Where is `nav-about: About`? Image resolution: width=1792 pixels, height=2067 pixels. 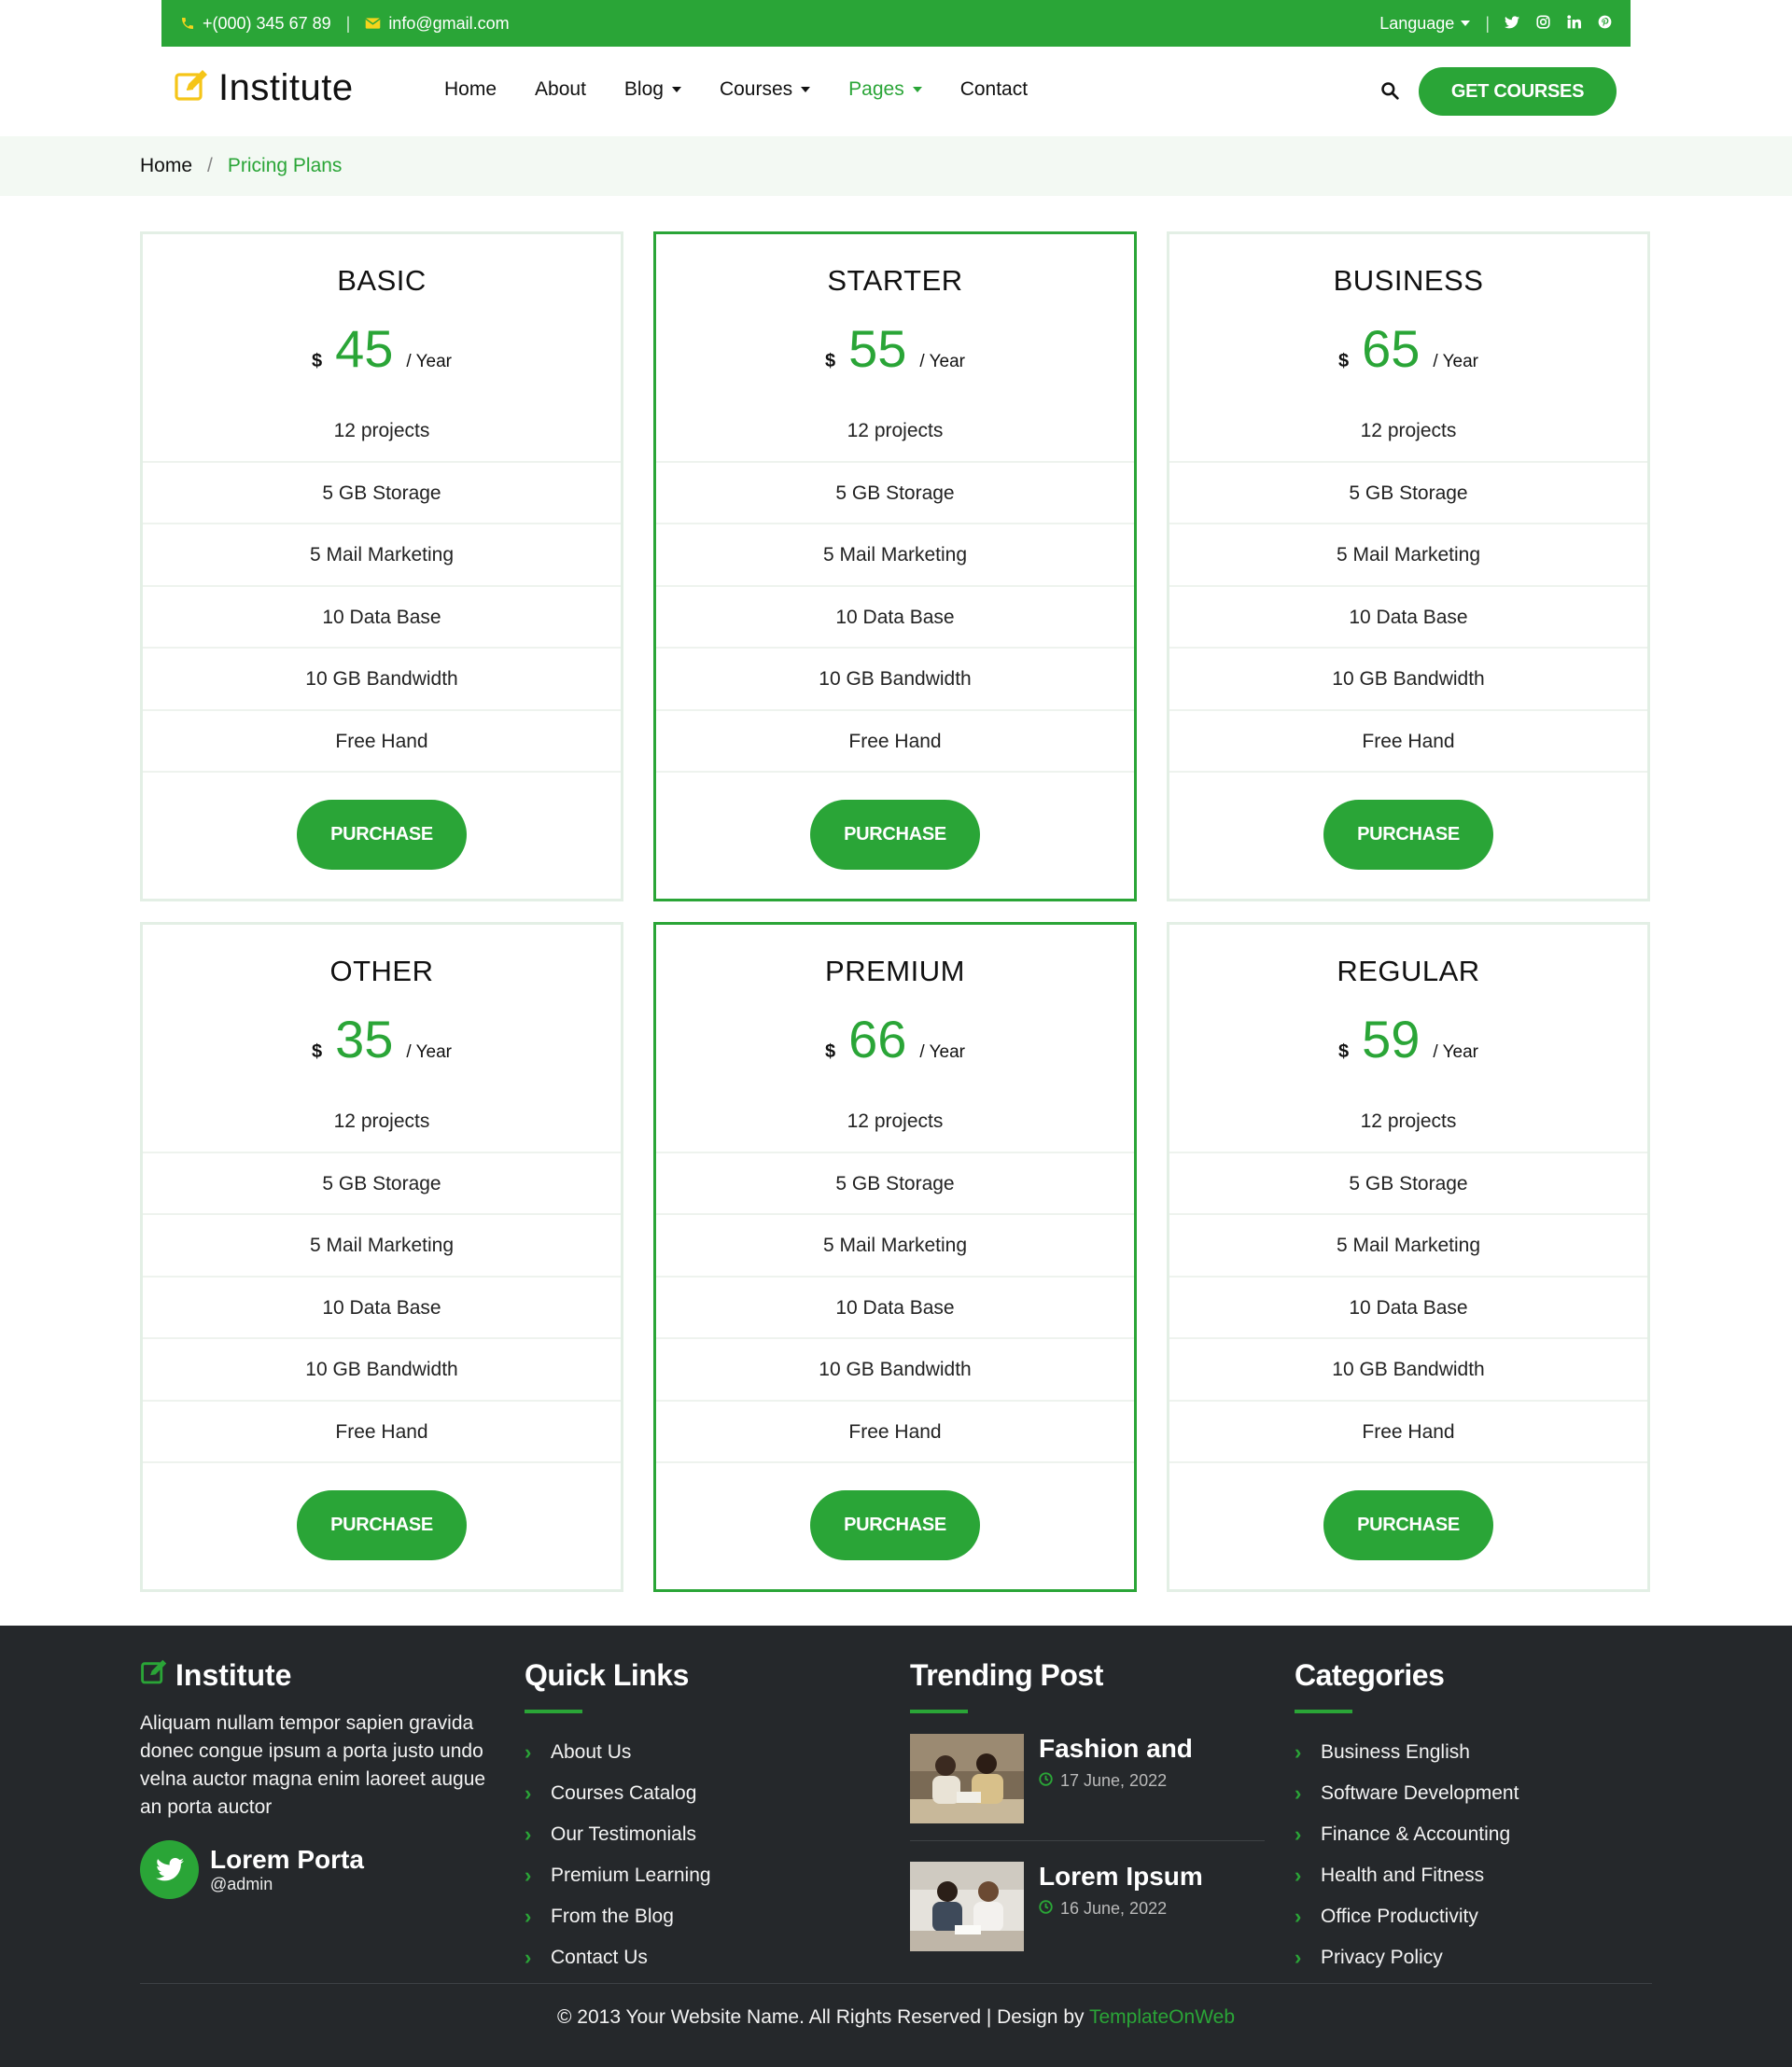
nav-about: About is located at coordinates (560, 89).